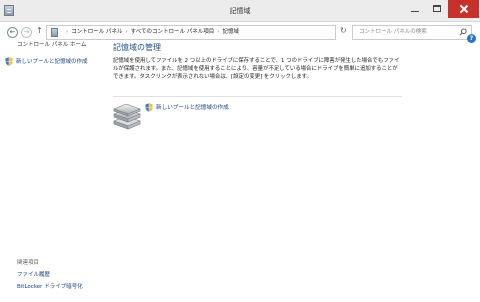  I want to click on breadcrumb-all-items: すべてのコントロール パネル項目, so click(173, 32).